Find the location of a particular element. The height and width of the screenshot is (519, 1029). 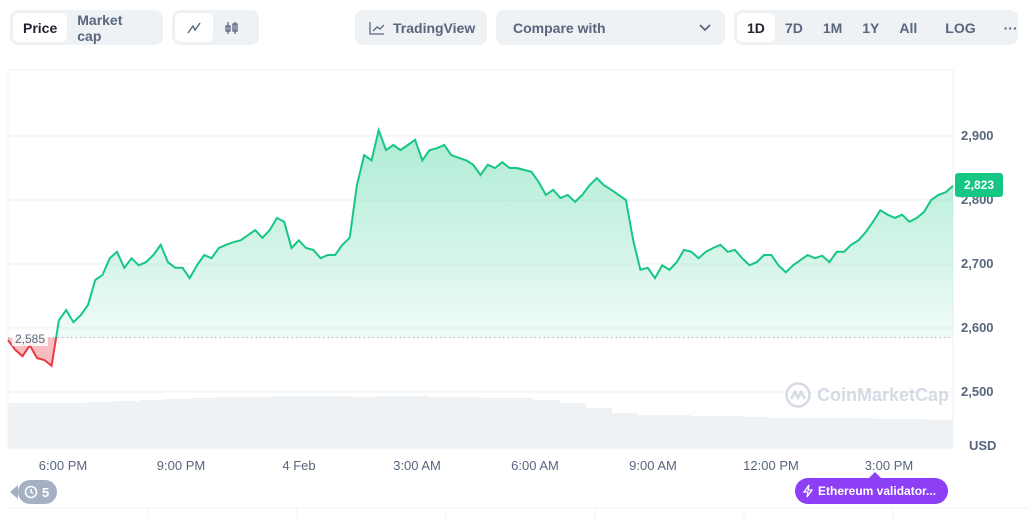

coinmarketcap-watermark: CoinMarketCap is located at coordinates (867, 395).